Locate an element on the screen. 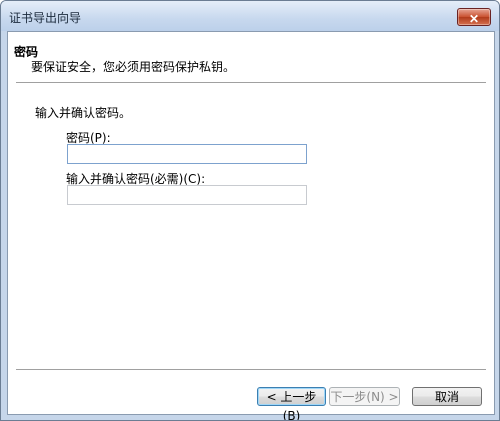 The image size is (500, 421). confirm-password-input is located at coordinates (187, 195).